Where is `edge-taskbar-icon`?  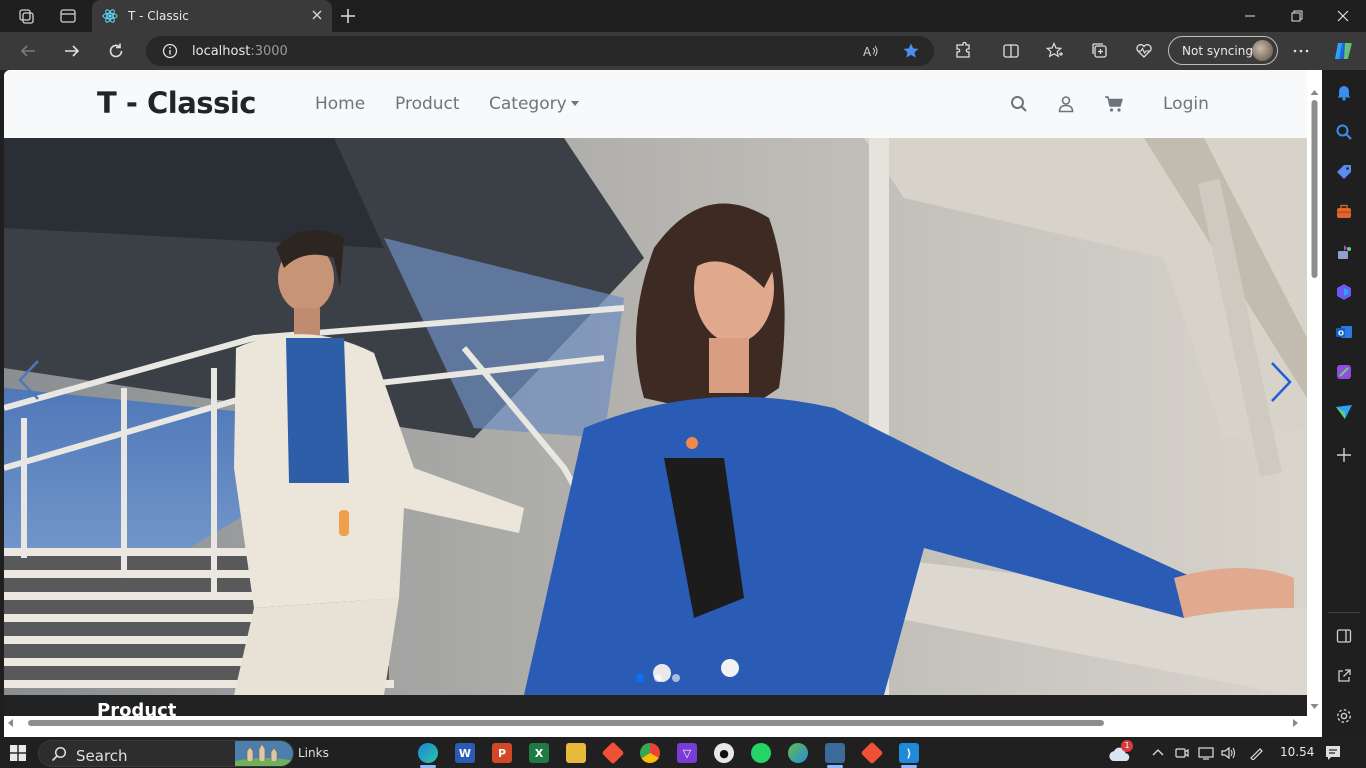 edge-taskbar-icon is located at coordinates (428, 753).